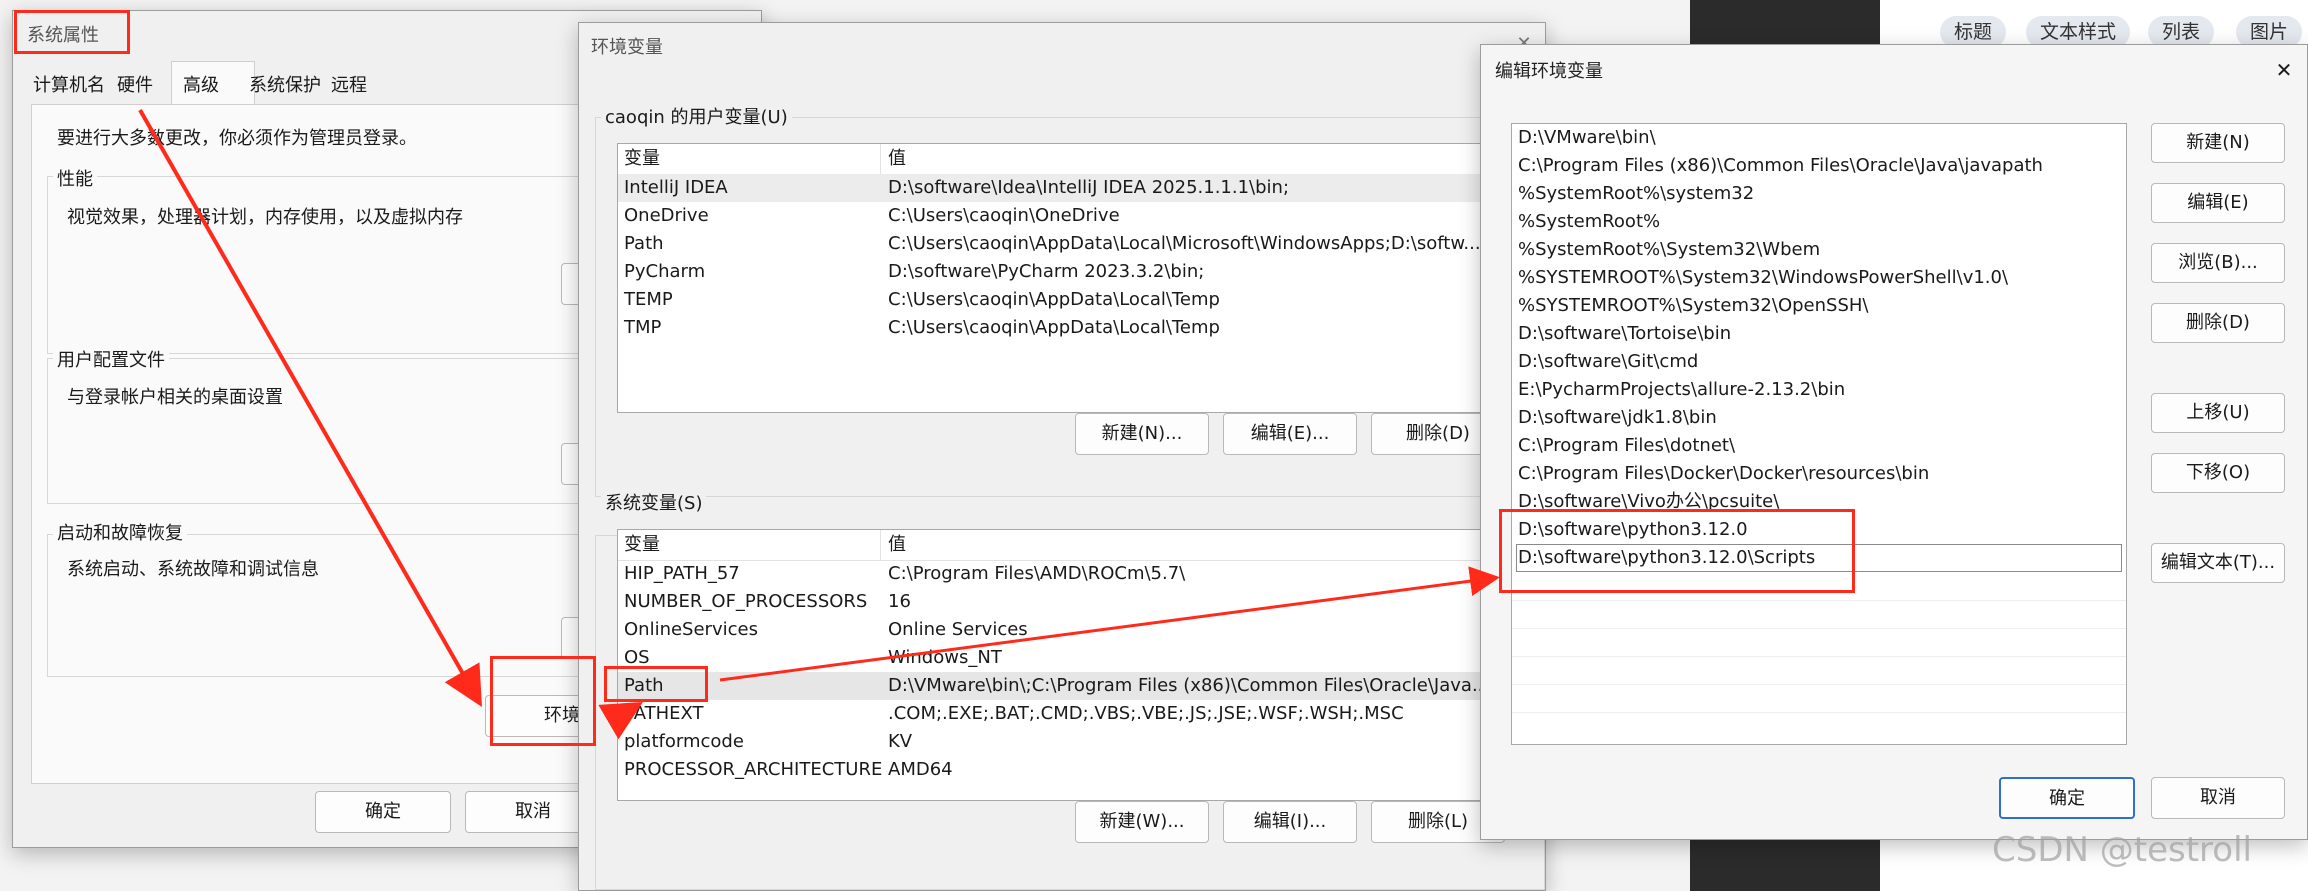  I want to click on arrow-title-to-env-button, so click(310, 408).